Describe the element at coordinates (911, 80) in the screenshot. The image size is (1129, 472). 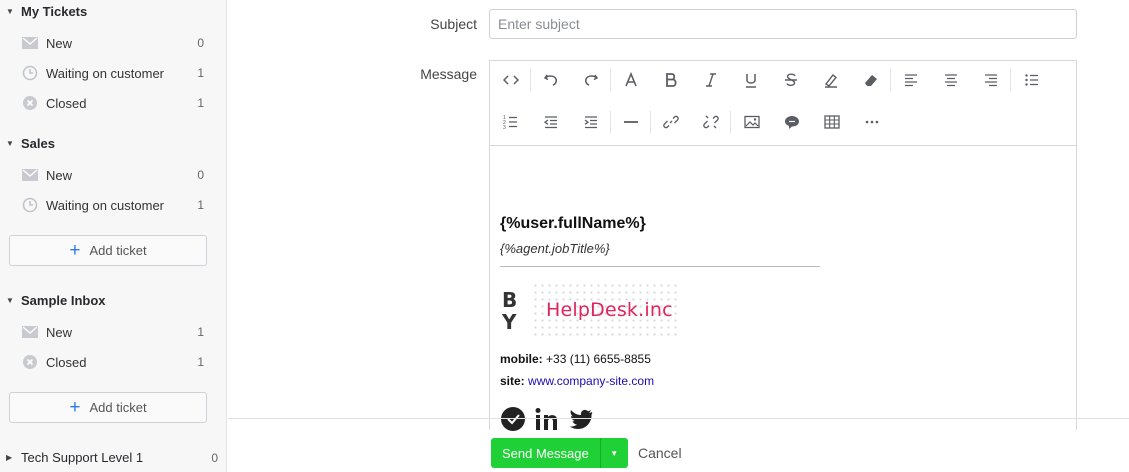
I see `align-left-icon` at that location.